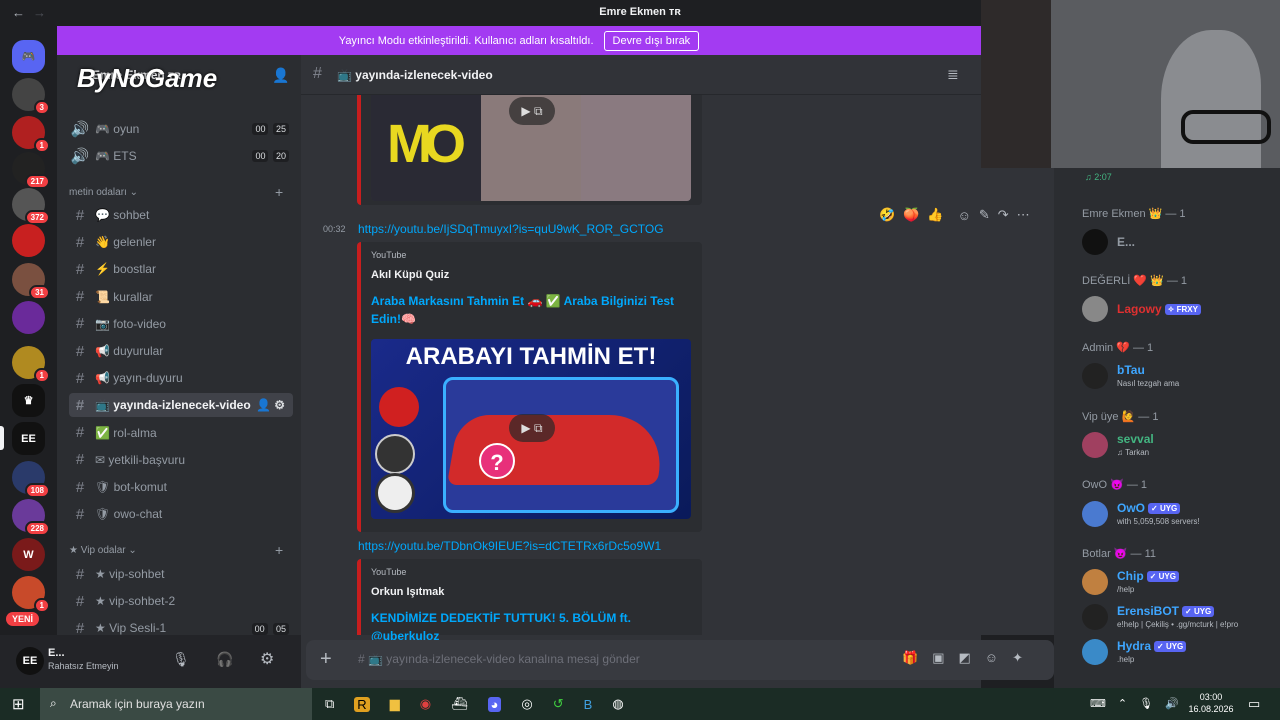  I want to click on discord-icon: ◕, so click(494, 704).